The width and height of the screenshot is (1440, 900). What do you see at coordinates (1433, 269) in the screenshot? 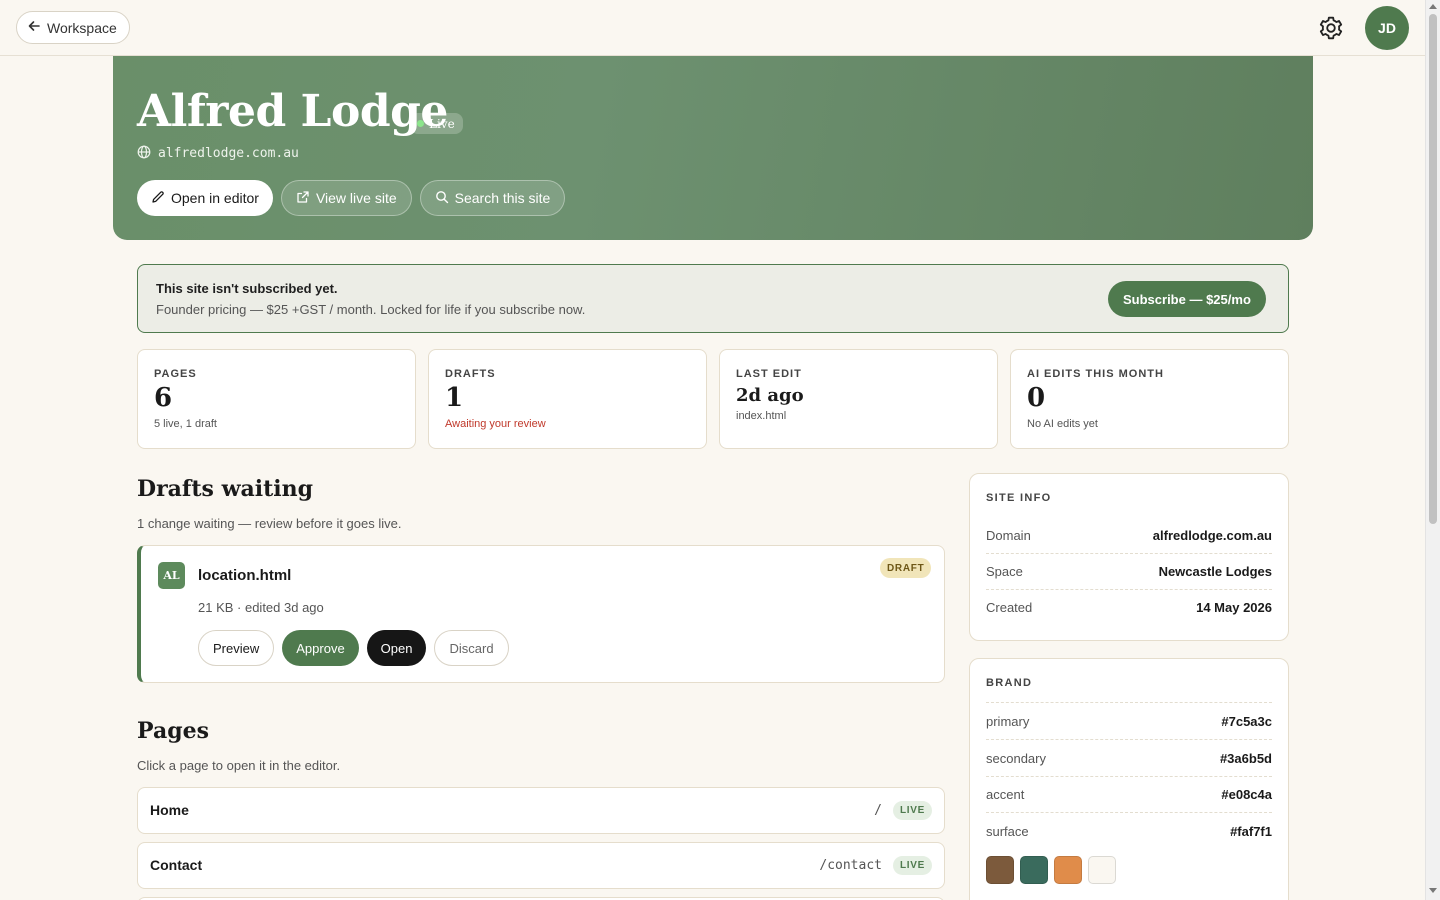
I see `scroll-thumb` at bounding box center [1433, 269].